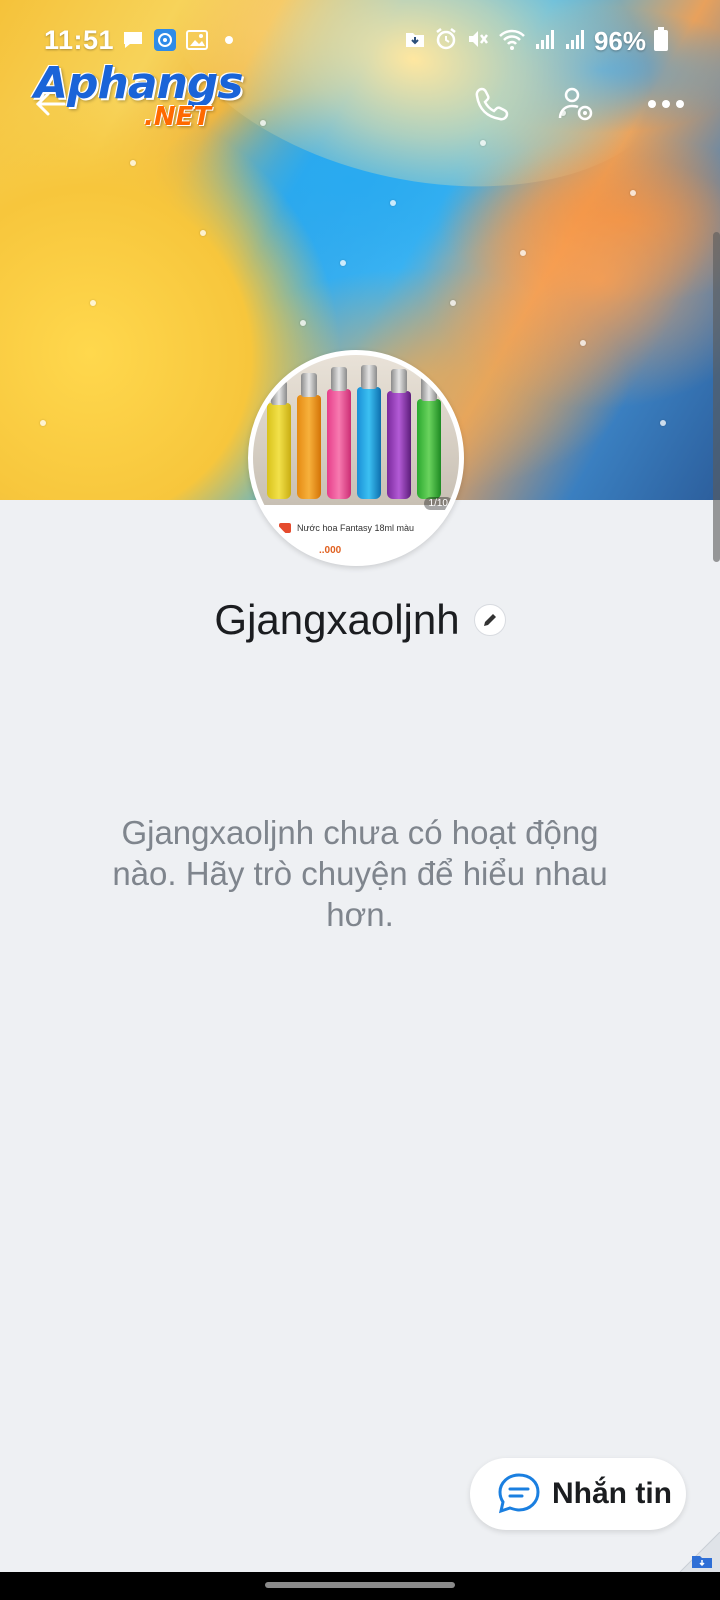 The image size is (720, 1600). Describe the element at coordinates (165, 40) in the screenshot. I see `browser-app-icon` at that location.